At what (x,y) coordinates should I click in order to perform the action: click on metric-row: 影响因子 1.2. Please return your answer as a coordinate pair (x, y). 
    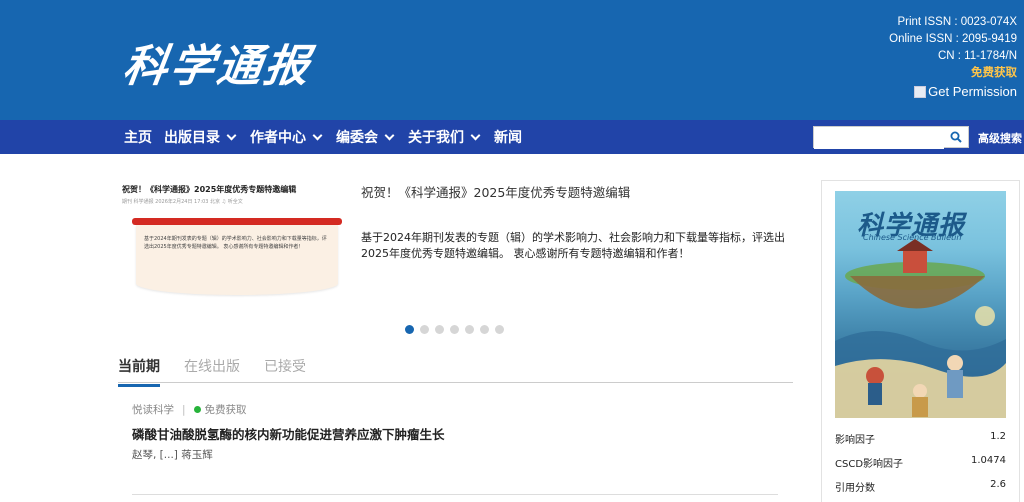
    Looking at the image, I should click on (920, 443).